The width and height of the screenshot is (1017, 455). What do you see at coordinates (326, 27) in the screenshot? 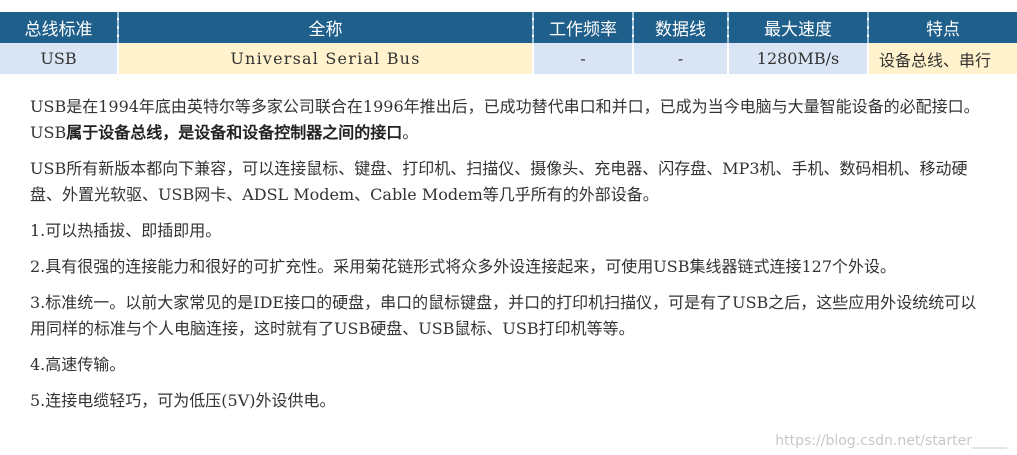
I see `header-full-name: 全称` at bounding box center [326, 27].